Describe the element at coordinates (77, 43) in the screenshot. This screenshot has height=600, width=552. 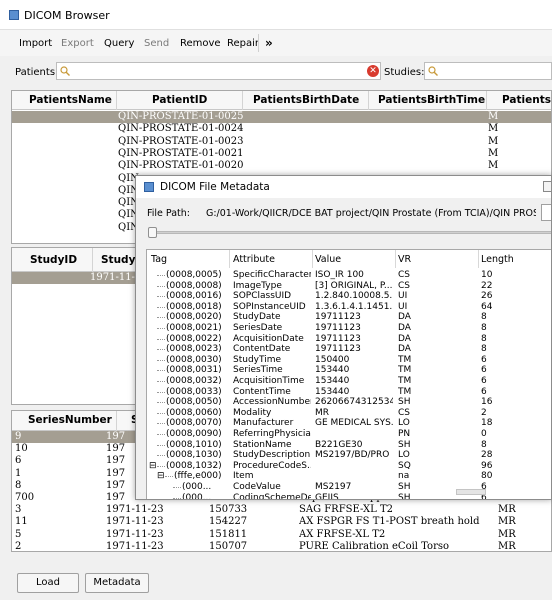
I see `export-button: Export` at that location.